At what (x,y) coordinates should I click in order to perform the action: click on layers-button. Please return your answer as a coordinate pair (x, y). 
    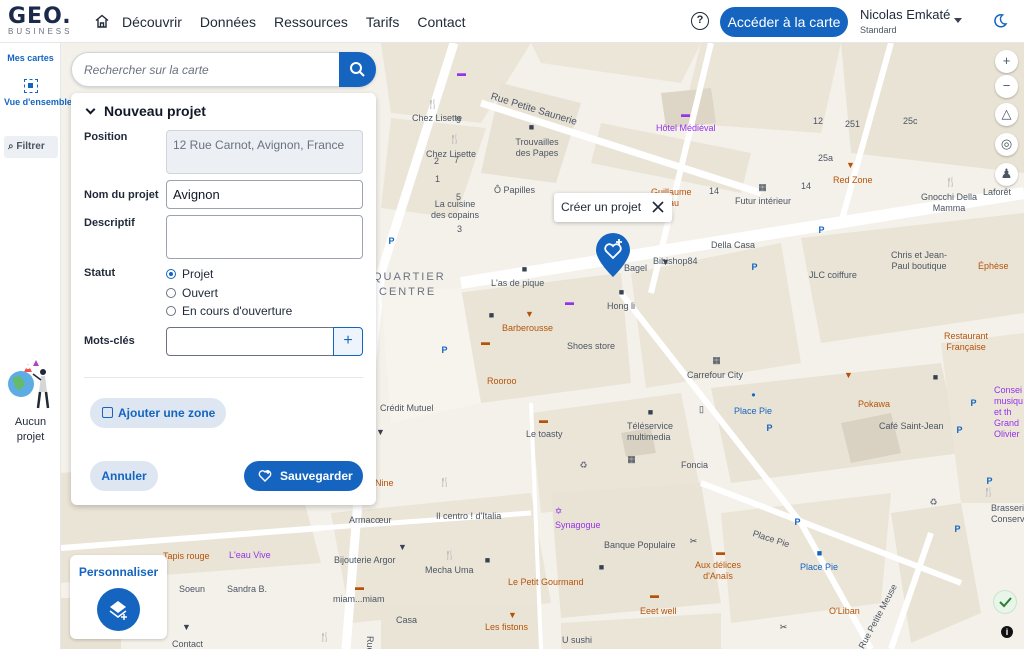
    Looking at the image, I should click on (118, 609).